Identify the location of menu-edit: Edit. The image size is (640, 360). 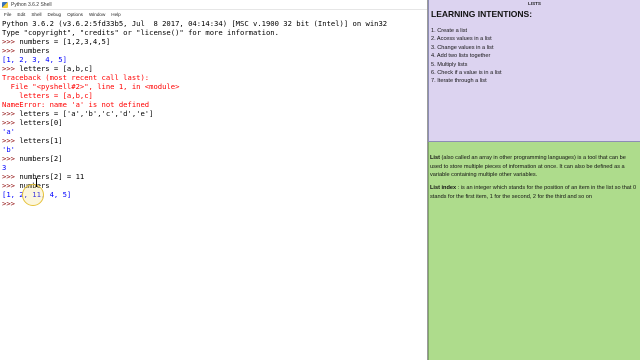
(21, 14).